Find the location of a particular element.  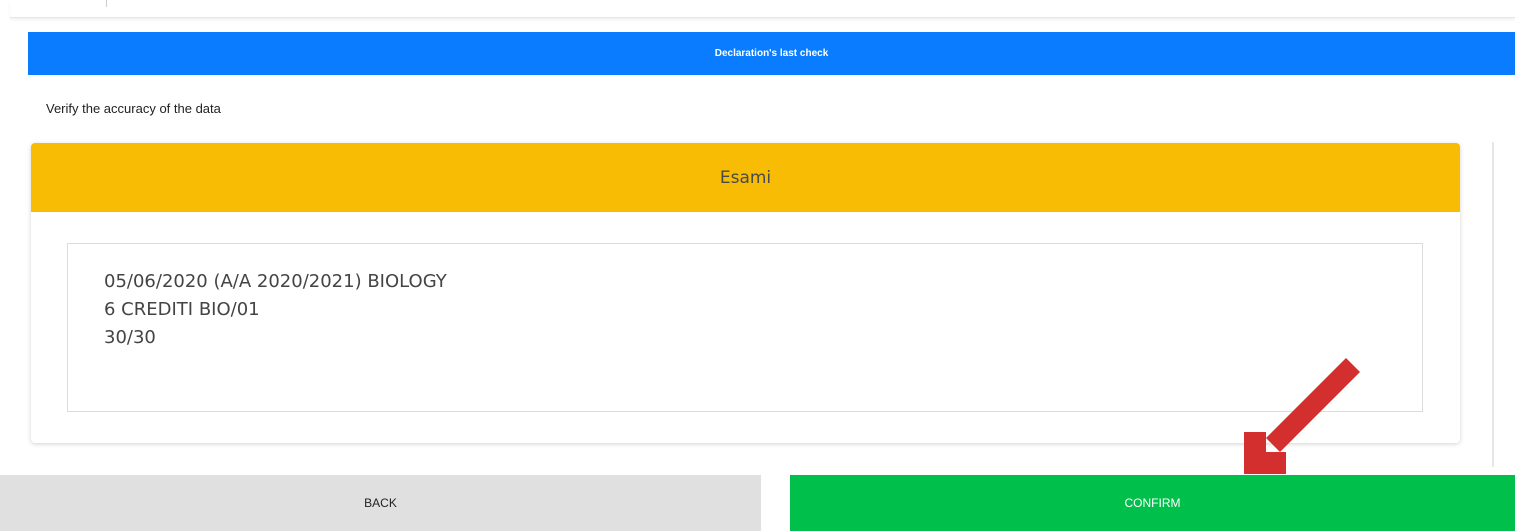

top-strip is located at coordinates (762, 9).